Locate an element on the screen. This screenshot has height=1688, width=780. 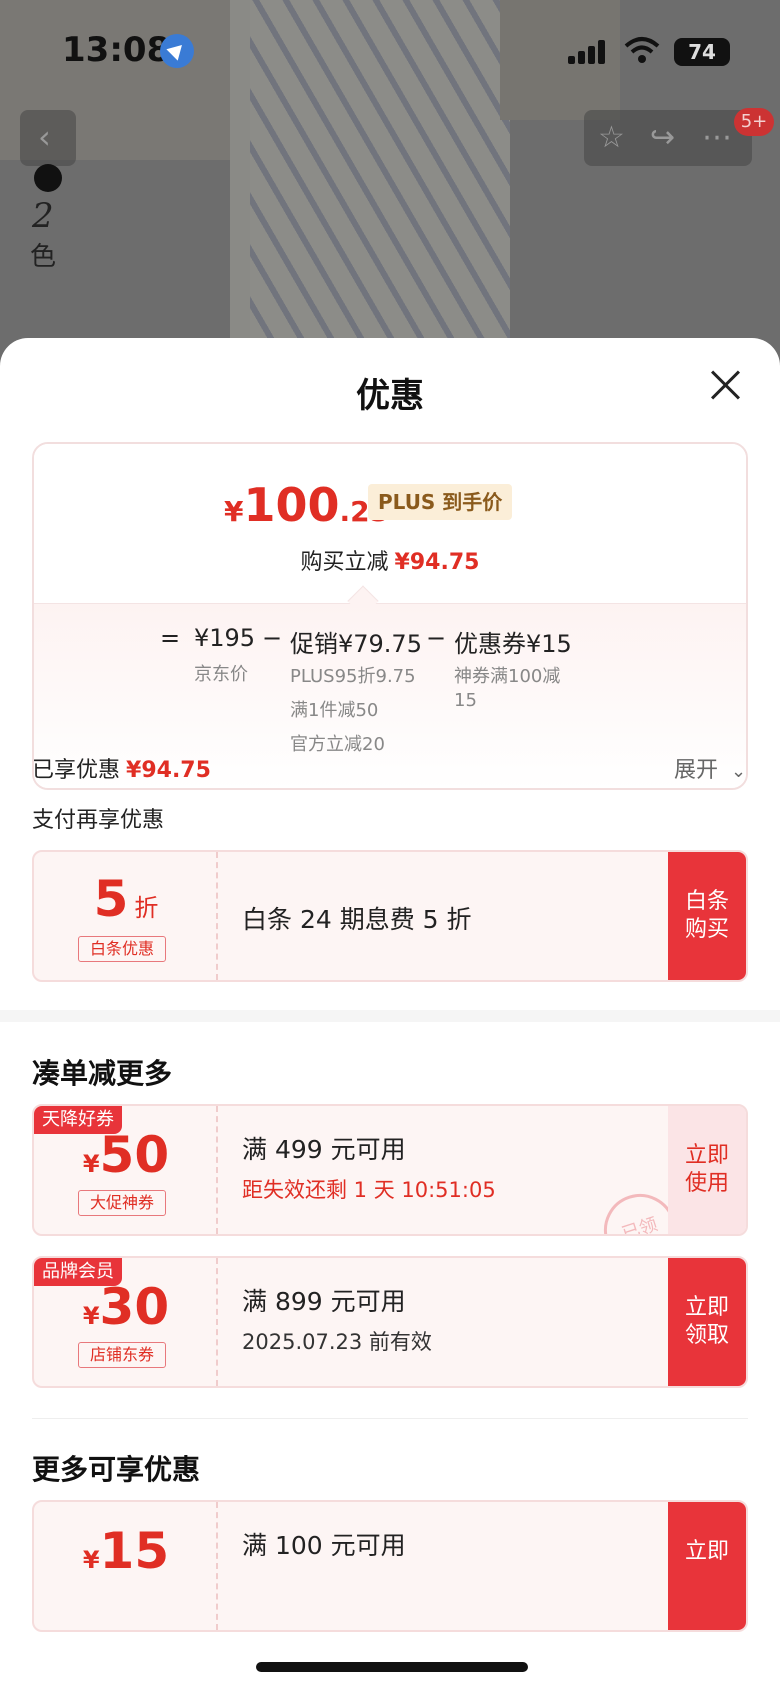
plus-price-tag: PLUS 到手价 is located at coordinates (440, 502).